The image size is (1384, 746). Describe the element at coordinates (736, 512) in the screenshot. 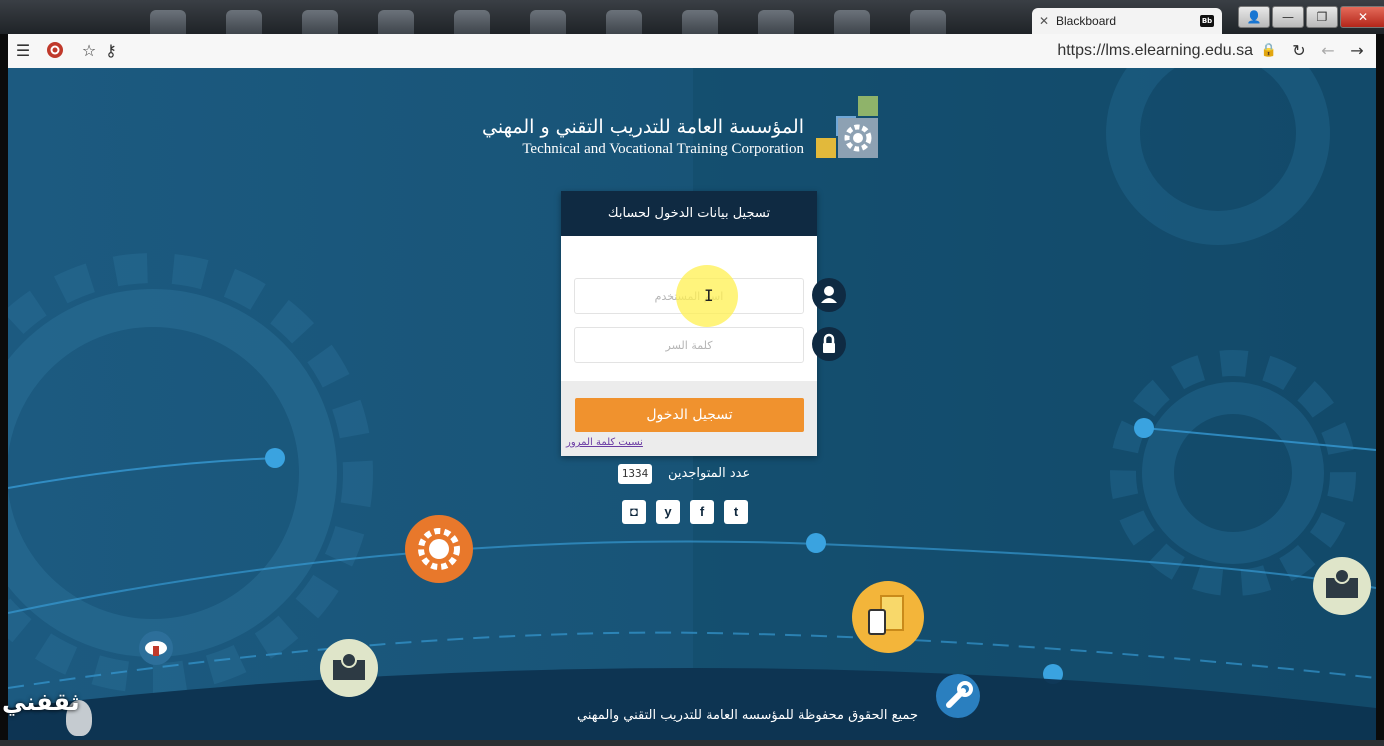

I see `twitter-icon: t` at that location.